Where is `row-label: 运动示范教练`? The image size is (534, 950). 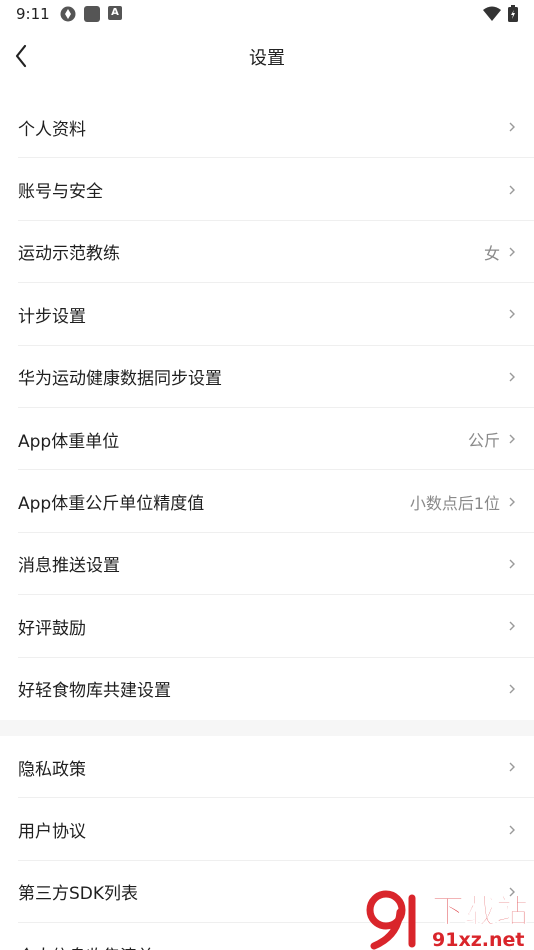
row-label: 运动示范教练 is located at coordinates (69, 254).